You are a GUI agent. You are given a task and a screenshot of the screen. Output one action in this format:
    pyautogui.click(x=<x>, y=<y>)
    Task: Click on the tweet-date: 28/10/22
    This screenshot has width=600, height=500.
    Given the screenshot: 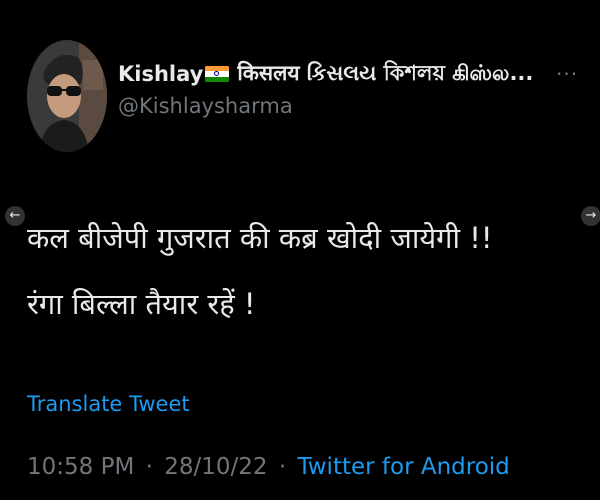 What is the action you would take?
    pyautogui.click(x=215, y=467)
    